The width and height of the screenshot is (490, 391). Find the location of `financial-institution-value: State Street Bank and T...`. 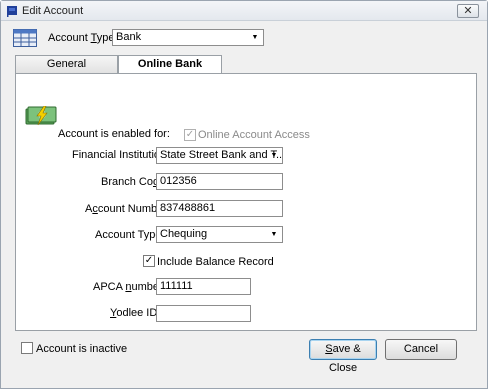

financial-institution-value: State Street Bank and T... is located at coordinates (221, 155).